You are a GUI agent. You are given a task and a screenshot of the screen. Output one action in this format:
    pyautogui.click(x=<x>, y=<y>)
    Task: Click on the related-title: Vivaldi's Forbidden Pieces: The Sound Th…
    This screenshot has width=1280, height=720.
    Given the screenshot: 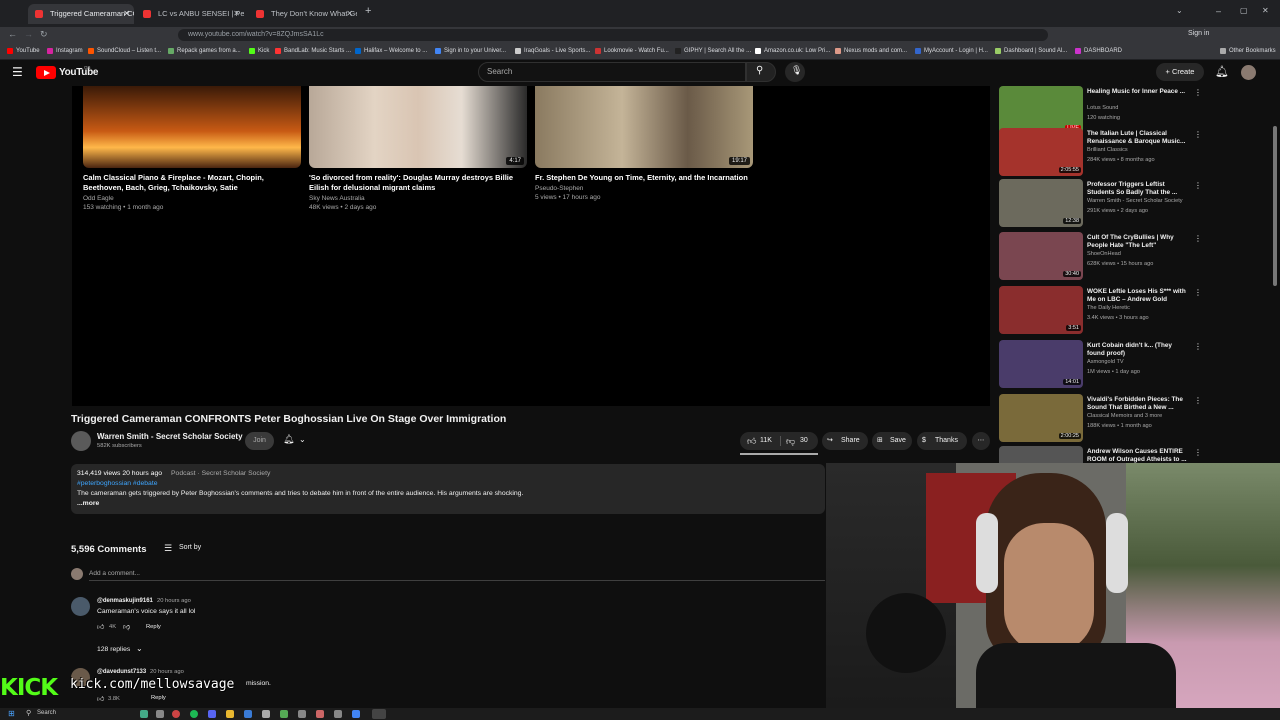 What is the action you would take?
    pyautogui.click(x=1137, y=404)
    